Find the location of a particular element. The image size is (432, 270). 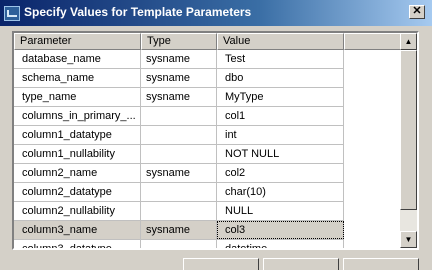

value-cell: datetime is located at coordinates (280, 244).